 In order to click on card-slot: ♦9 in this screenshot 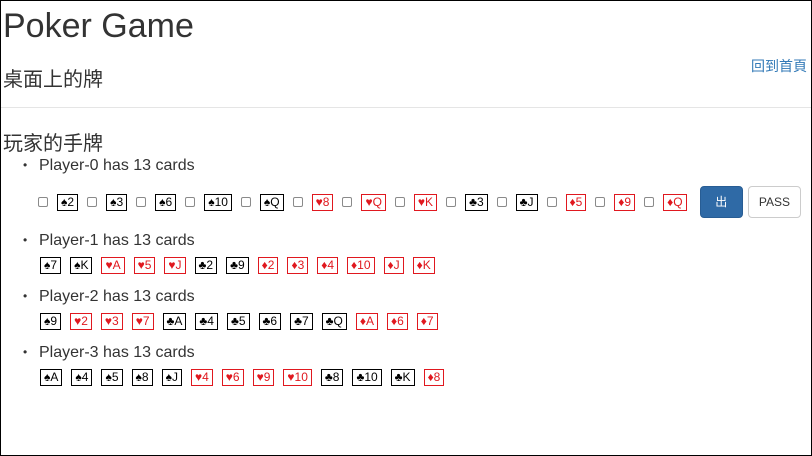, I will do `click(619, 202)`.